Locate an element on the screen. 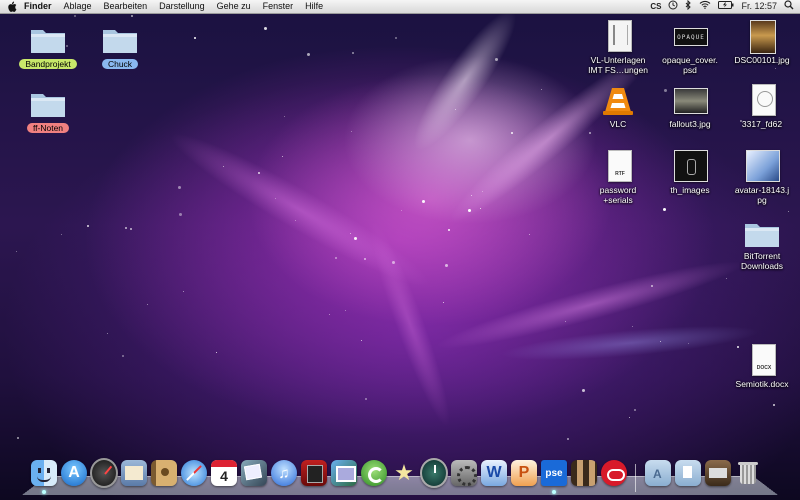 This screenshot has width=800, height=500. clock: Fr. 12:57 is located at coordinates (759, 6).